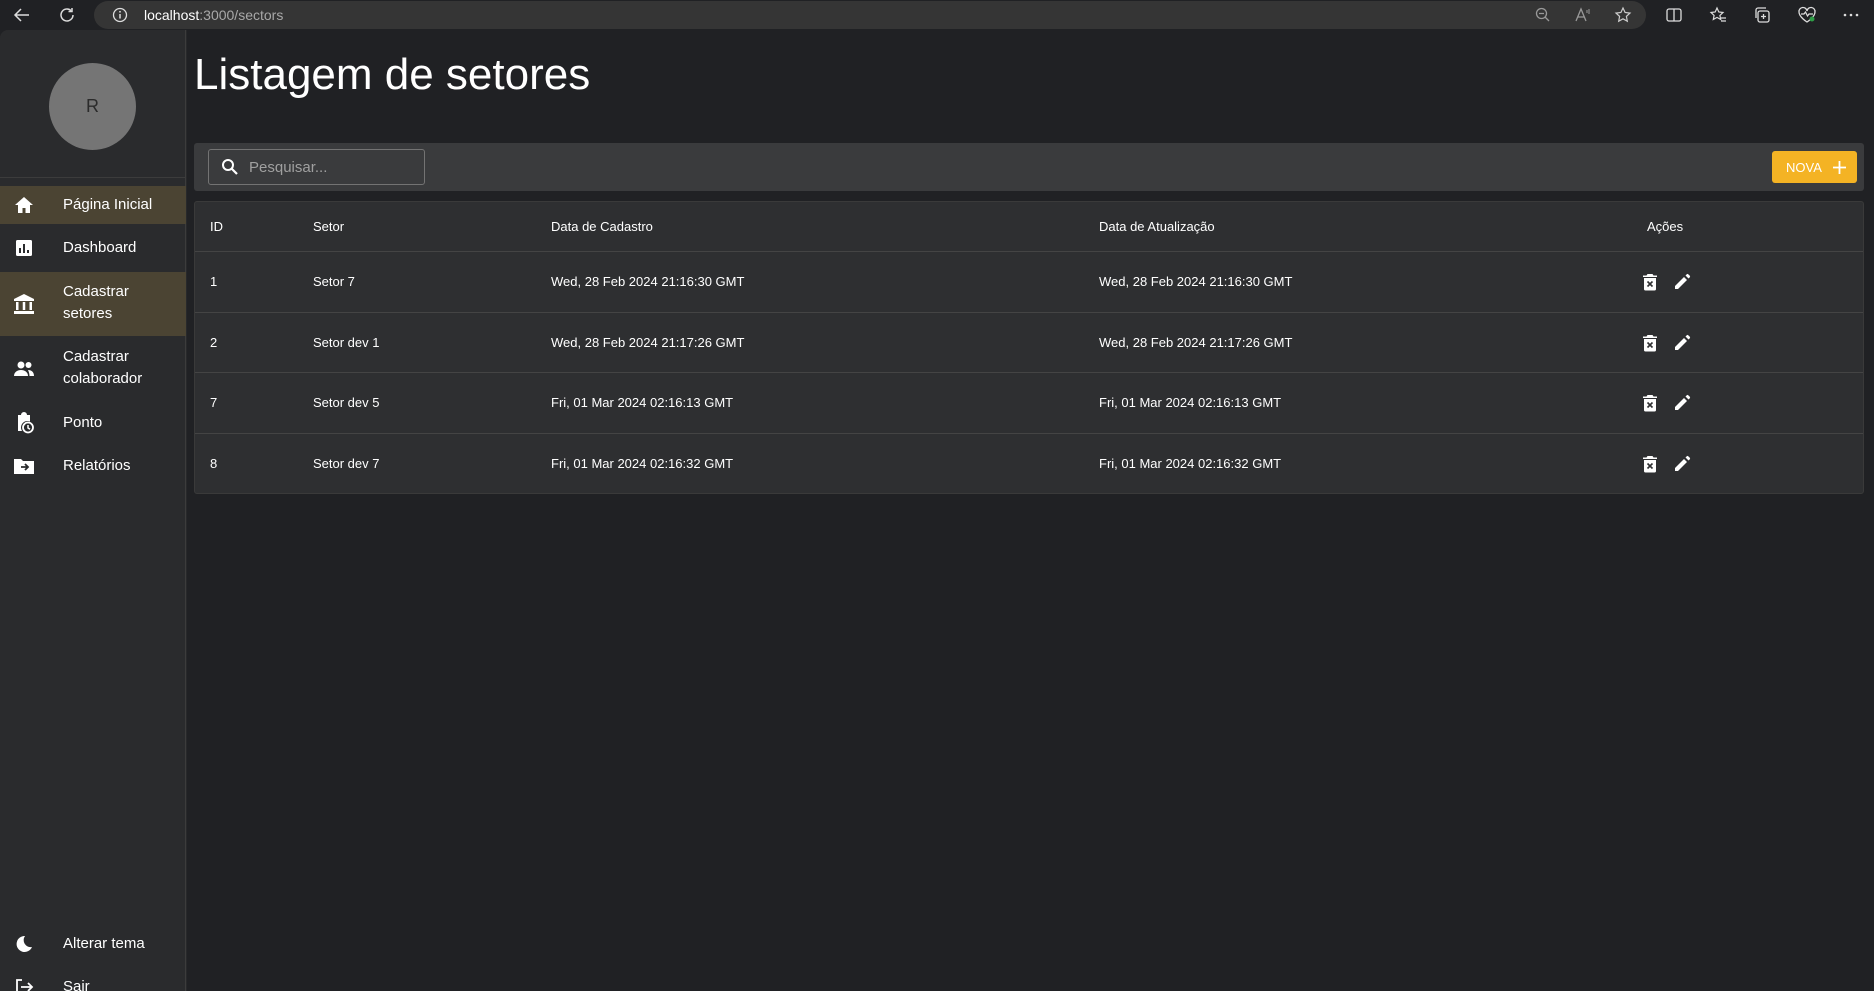 The width and height of the screenshot is (1874, 991). Describe the element at coordinates (24, 248) in the screenshot. I see `dashboard-icon` at that location.